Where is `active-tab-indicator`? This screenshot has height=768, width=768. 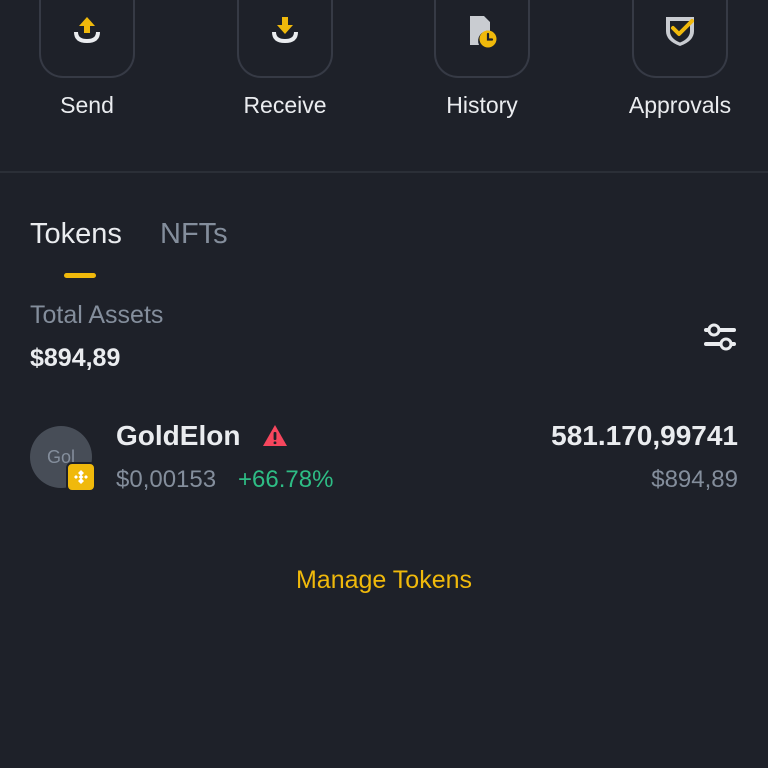 active-tab-indicator is located at coordinates (80, 275).